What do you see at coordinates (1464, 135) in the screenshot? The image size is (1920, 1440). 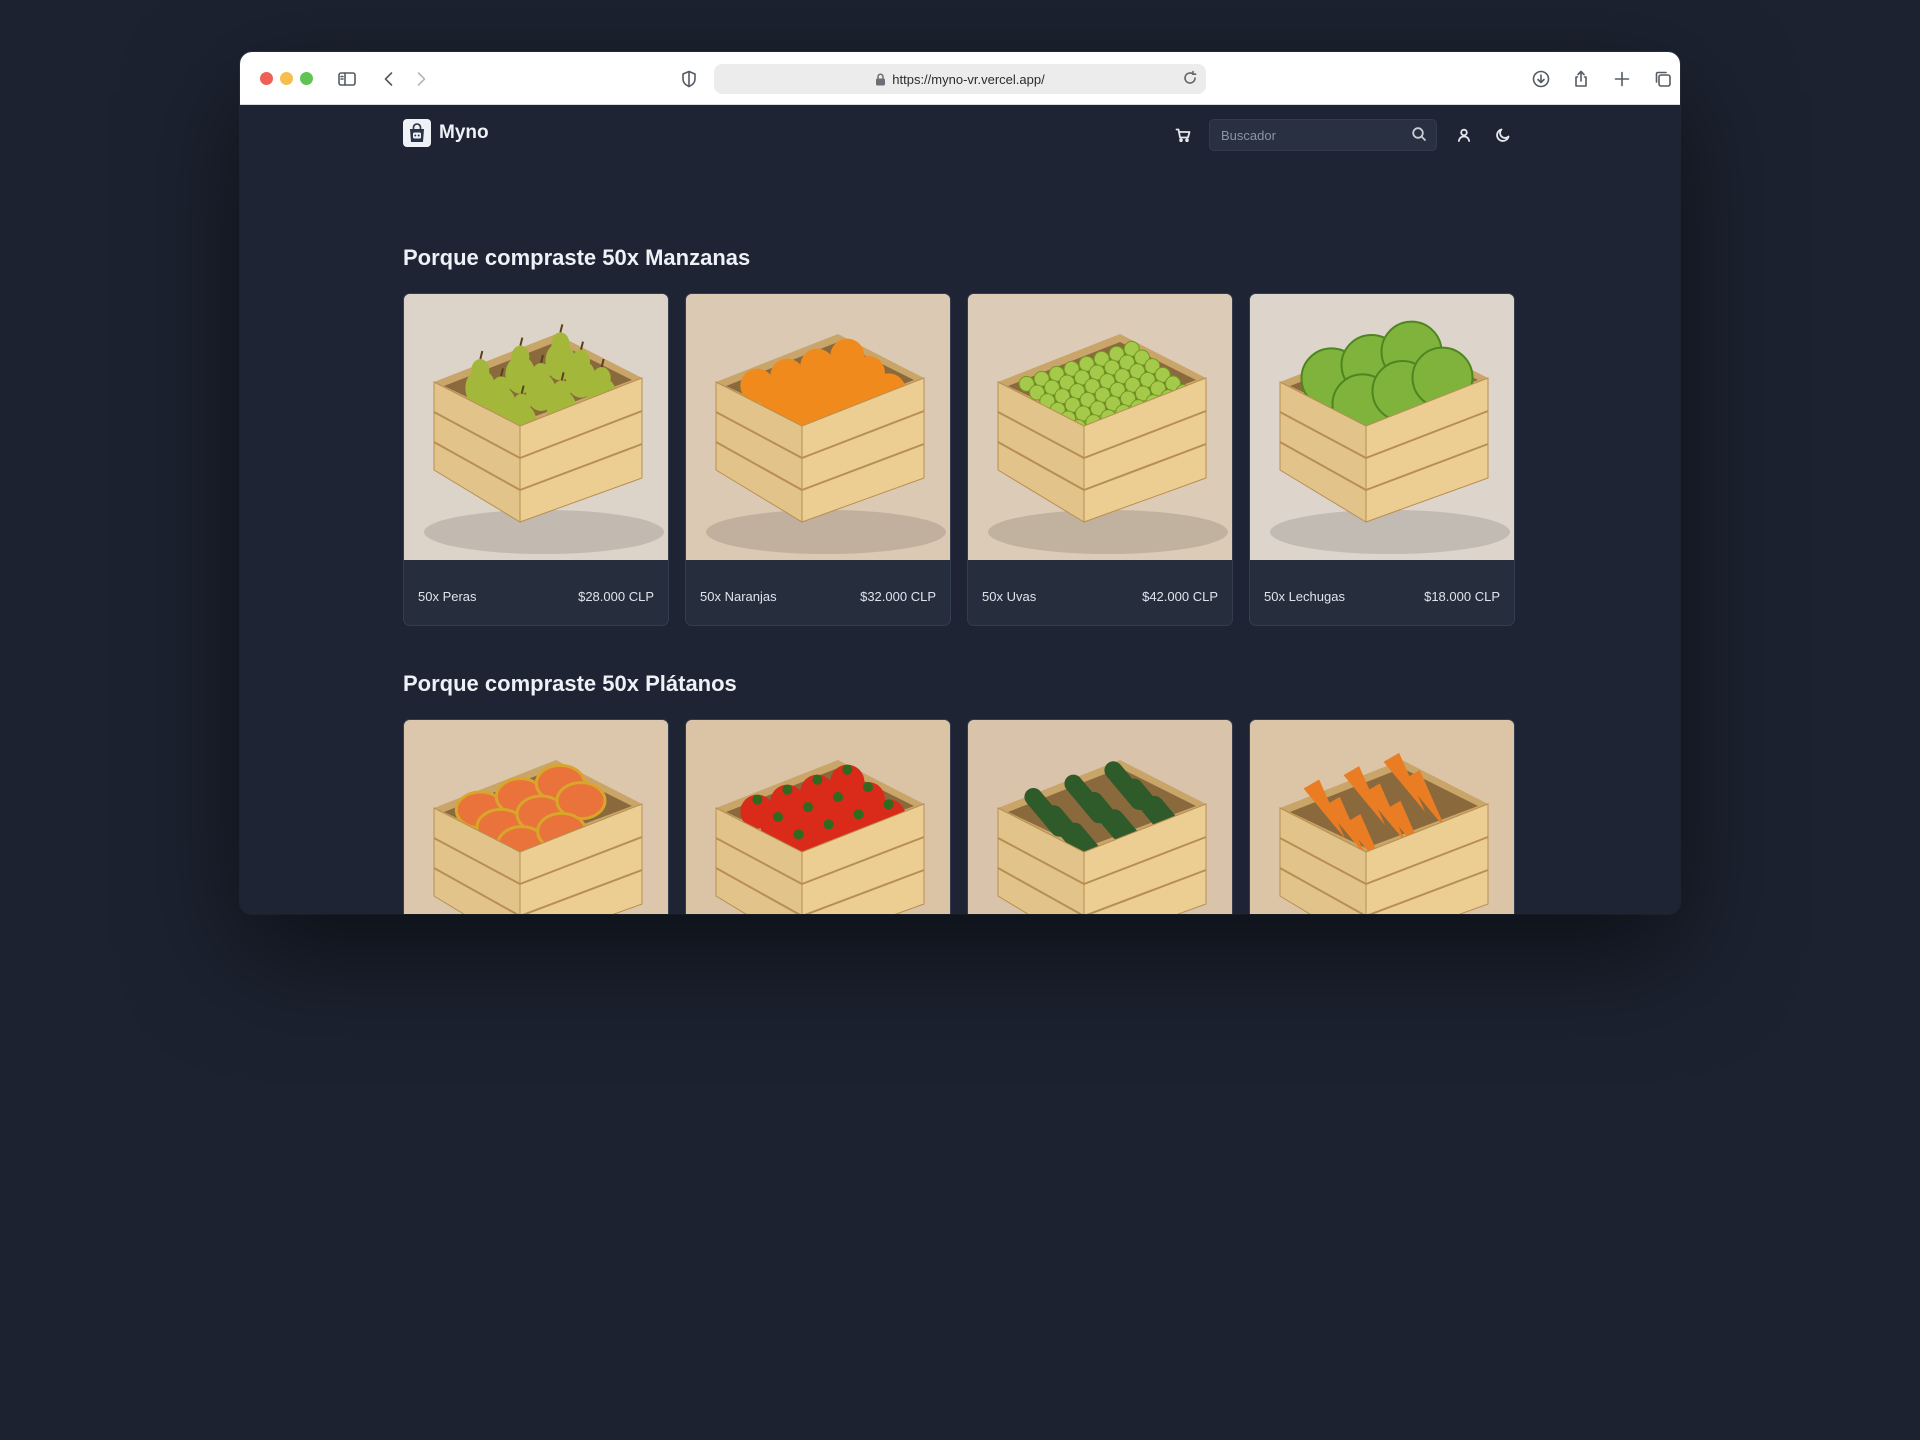 I see `user-icon` at bounding box center [1464, 135].